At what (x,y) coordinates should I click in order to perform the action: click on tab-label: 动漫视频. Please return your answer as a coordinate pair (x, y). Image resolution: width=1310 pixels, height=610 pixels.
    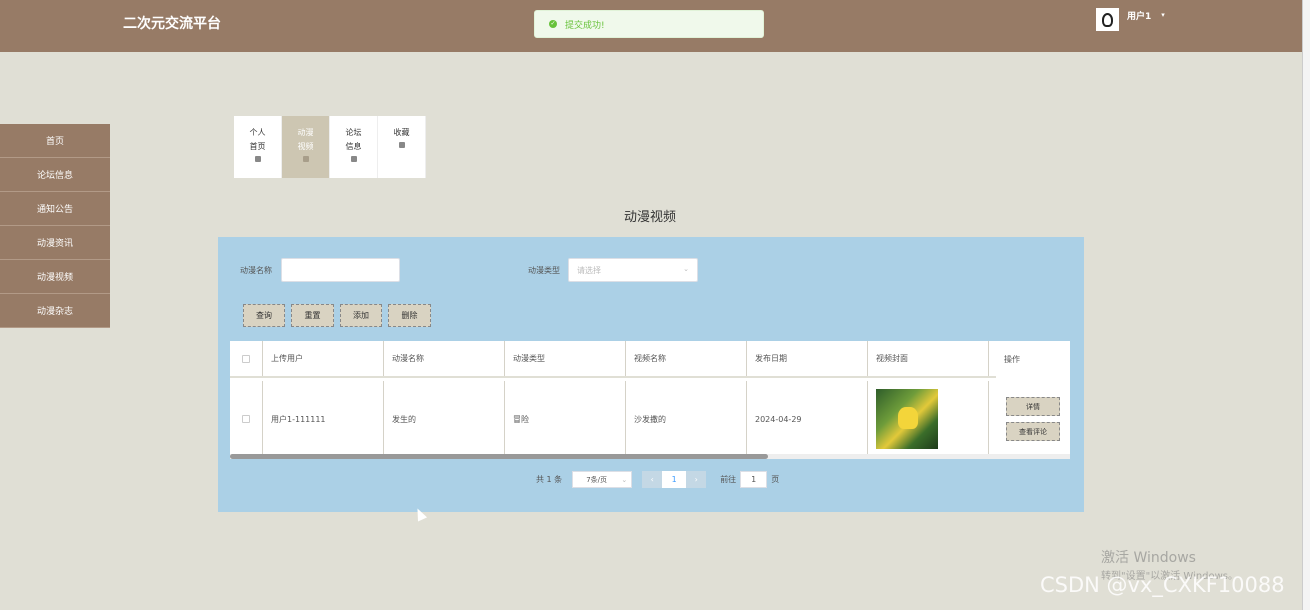
    Looking at the image, I should click on (305, 139).